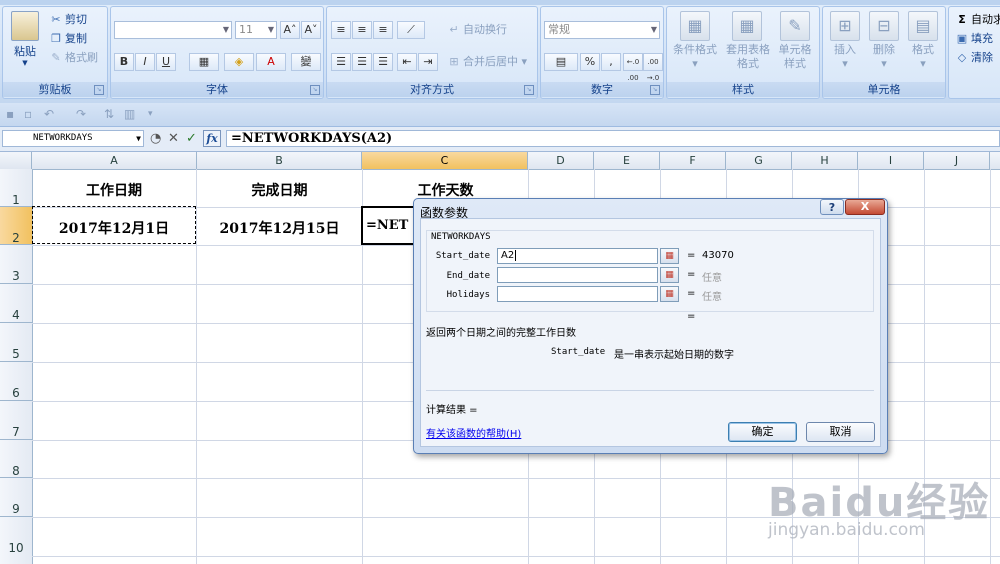 This screenshot has width=1000, height=564. Describe the element at coordinates (68, 39) in the screenshot. I see `copy-button: ❐ 复制` at that location.